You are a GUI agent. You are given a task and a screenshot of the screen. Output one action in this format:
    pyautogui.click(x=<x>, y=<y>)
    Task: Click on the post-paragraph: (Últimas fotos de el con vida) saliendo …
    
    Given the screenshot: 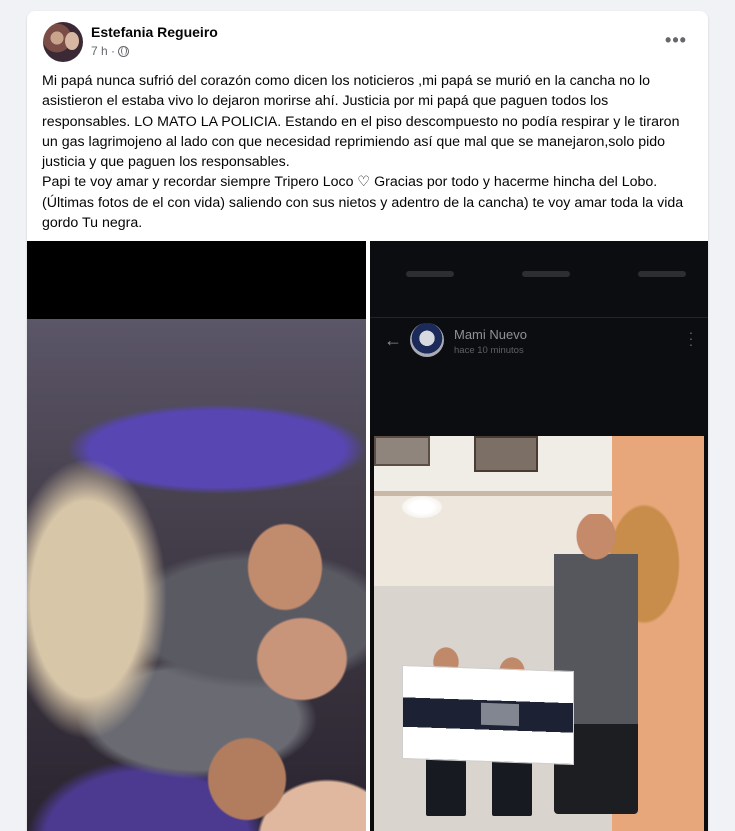 What is the action you would take?
    pyautogui.click(x=363, y=213)
    